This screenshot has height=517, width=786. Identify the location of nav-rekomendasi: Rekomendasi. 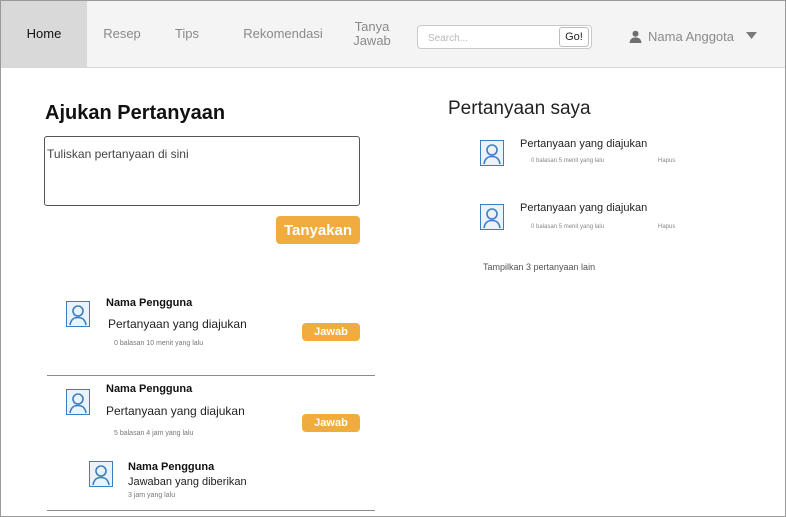
(283, 34).